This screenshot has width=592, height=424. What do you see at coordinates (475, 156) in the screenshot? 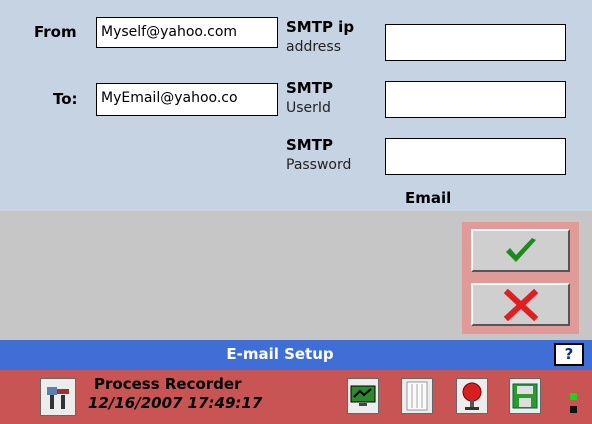
I see `smtp-password-field` at bounding box center [475, 156].